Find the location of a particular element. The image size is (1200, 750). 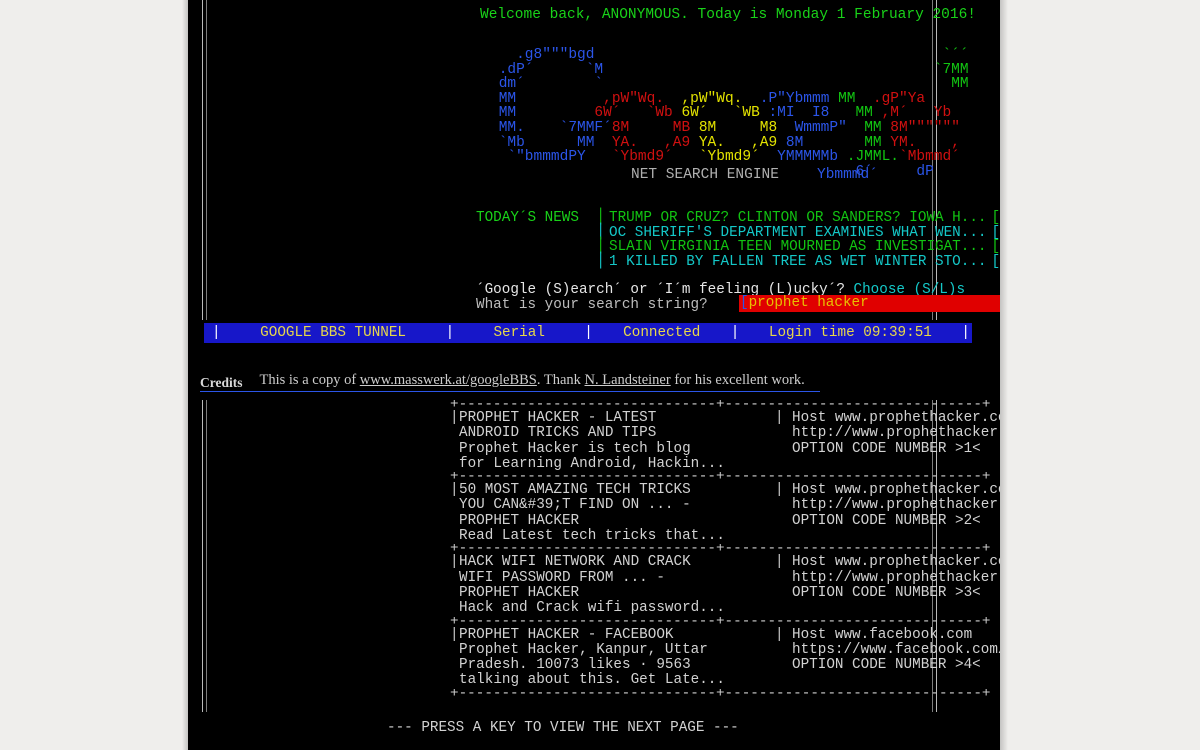

logo-seg-4-1: 6W´ `Wb is located at coordinates (594, 113).